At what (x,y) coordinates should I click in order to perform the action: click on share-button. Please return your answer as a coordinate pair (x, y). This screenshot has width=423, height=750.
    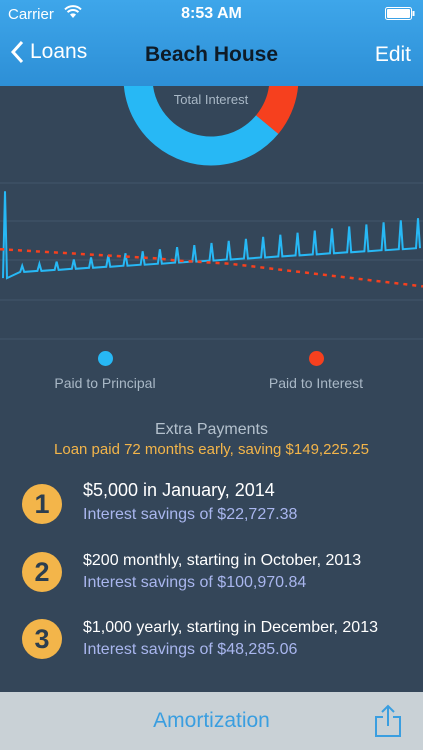
    Looking at the image, I should click on (388, 723).